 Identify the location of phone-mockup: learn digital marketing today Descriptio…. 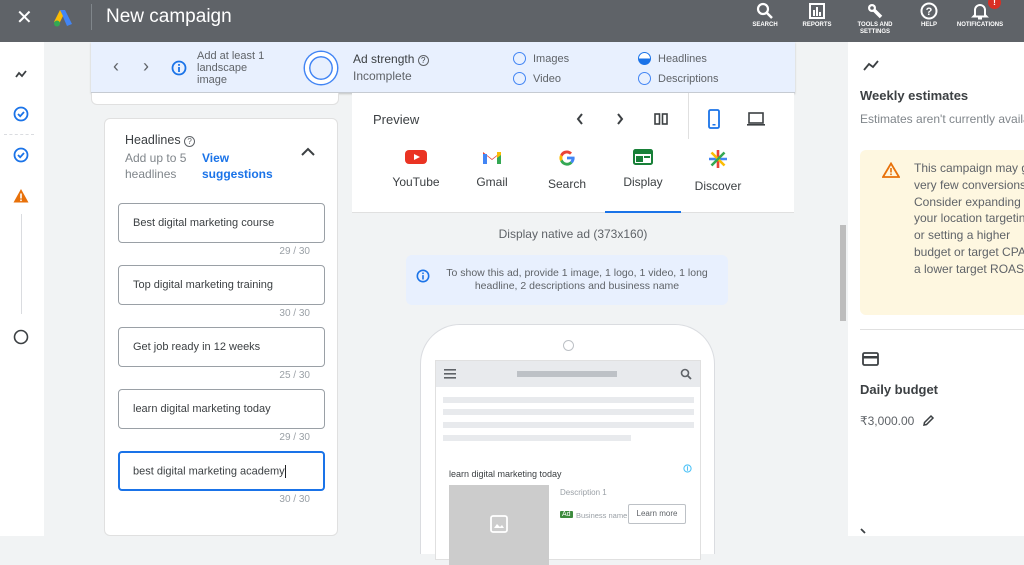
(567, 444).